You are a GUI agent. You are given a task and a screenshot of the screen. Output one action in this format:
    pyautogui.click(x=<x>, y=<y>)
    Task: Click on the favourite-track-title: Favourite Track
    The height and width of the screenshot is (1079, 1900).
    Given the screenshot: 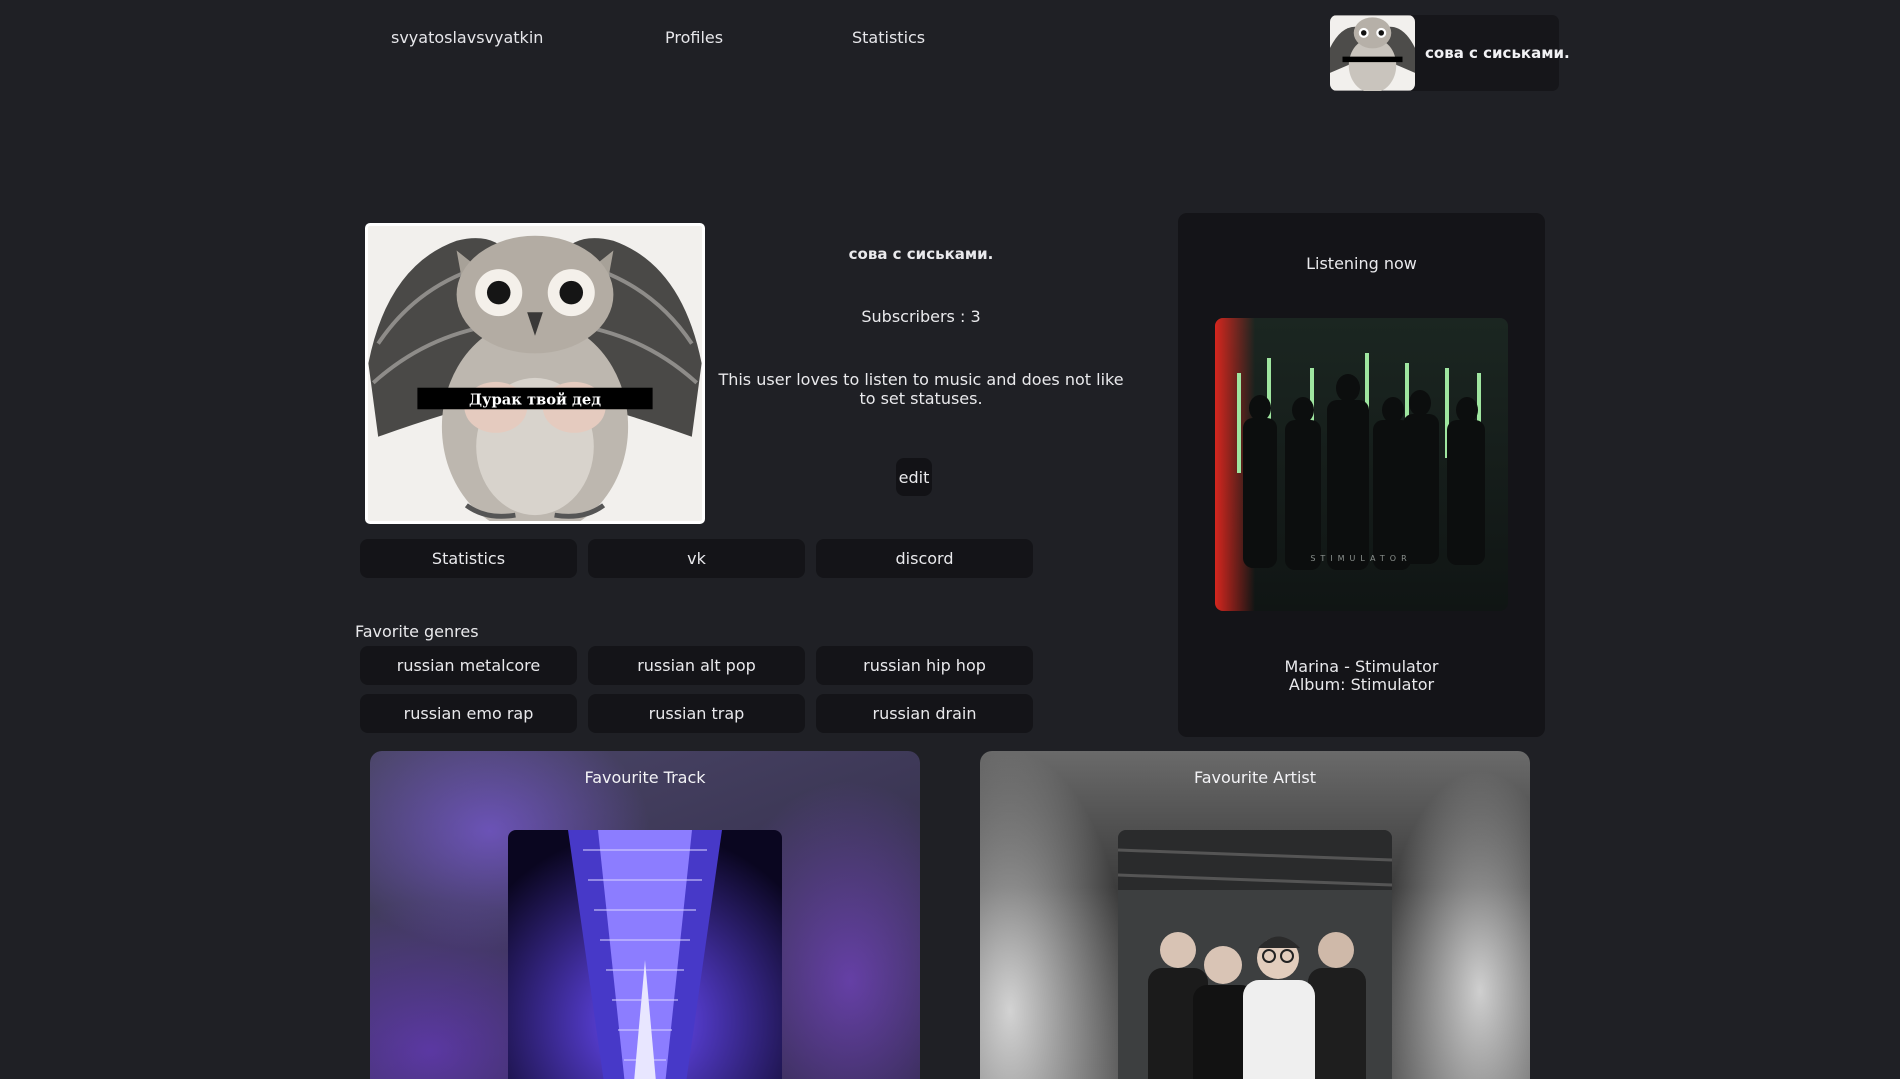 What is the action you would take?
    pyautogui.click(x=645, y=777)
    